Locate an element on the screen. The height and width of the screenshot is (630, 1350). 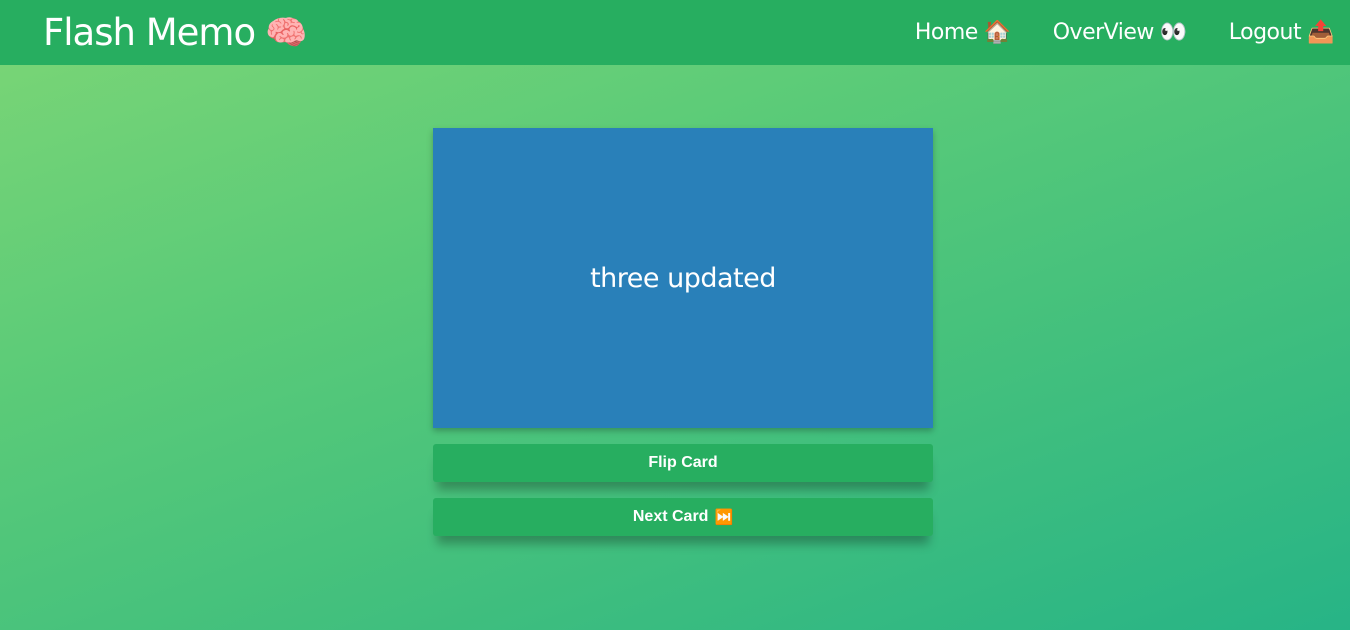
brain-icon: 🧠 is located at coordinates (286, 32).